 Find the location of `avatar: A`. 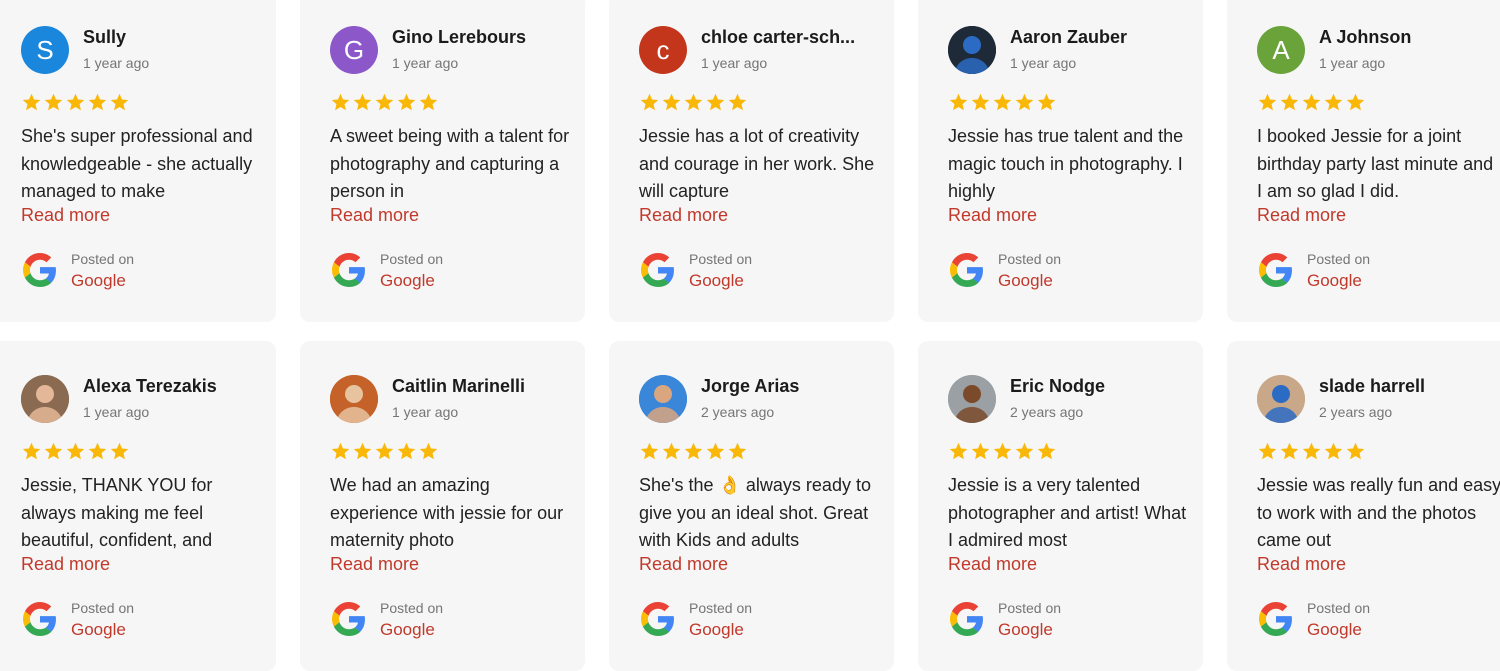

avatar: A is located at coordinates (1281, 50).